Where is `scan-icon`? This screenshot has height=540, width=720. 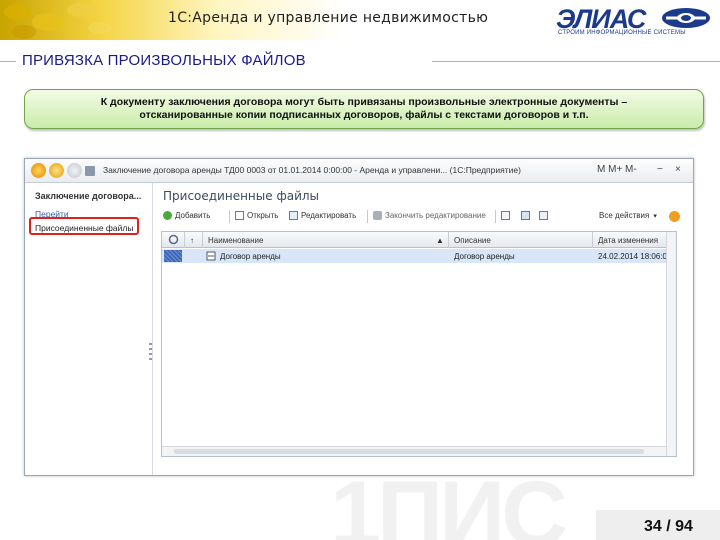 scan-icon is located at coordinates (543, 215).